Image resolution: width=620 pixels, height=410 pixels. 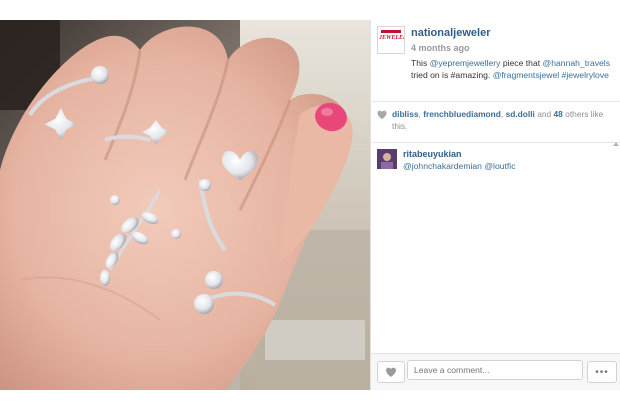 What do you see at coordinates (520, 114) in the screenshot?
I see `liker-link: sd.dolli` at bounding box center [520, 114].